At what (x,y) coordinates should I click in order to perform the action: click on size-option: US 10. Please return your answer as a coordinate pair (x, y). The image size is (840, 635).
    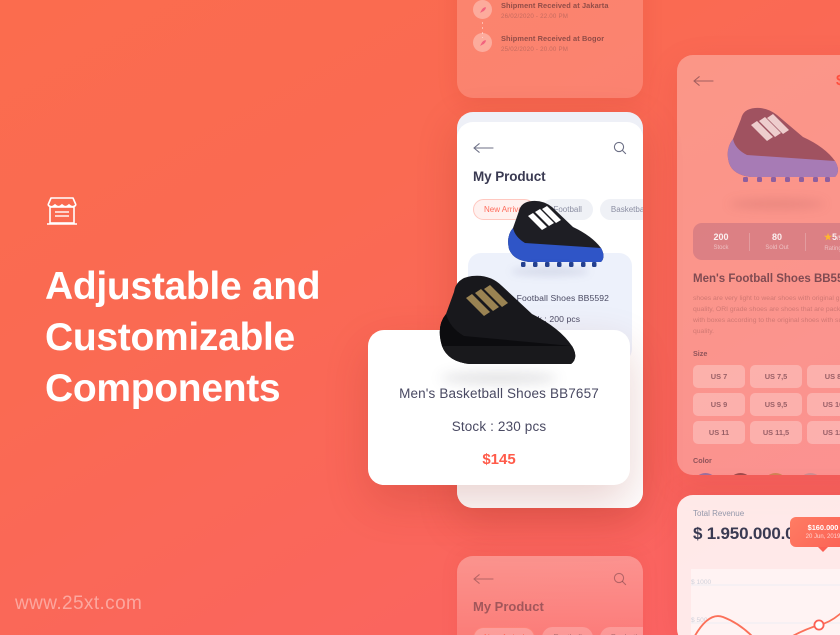
    Looking at the image, I should click on (823, 404).